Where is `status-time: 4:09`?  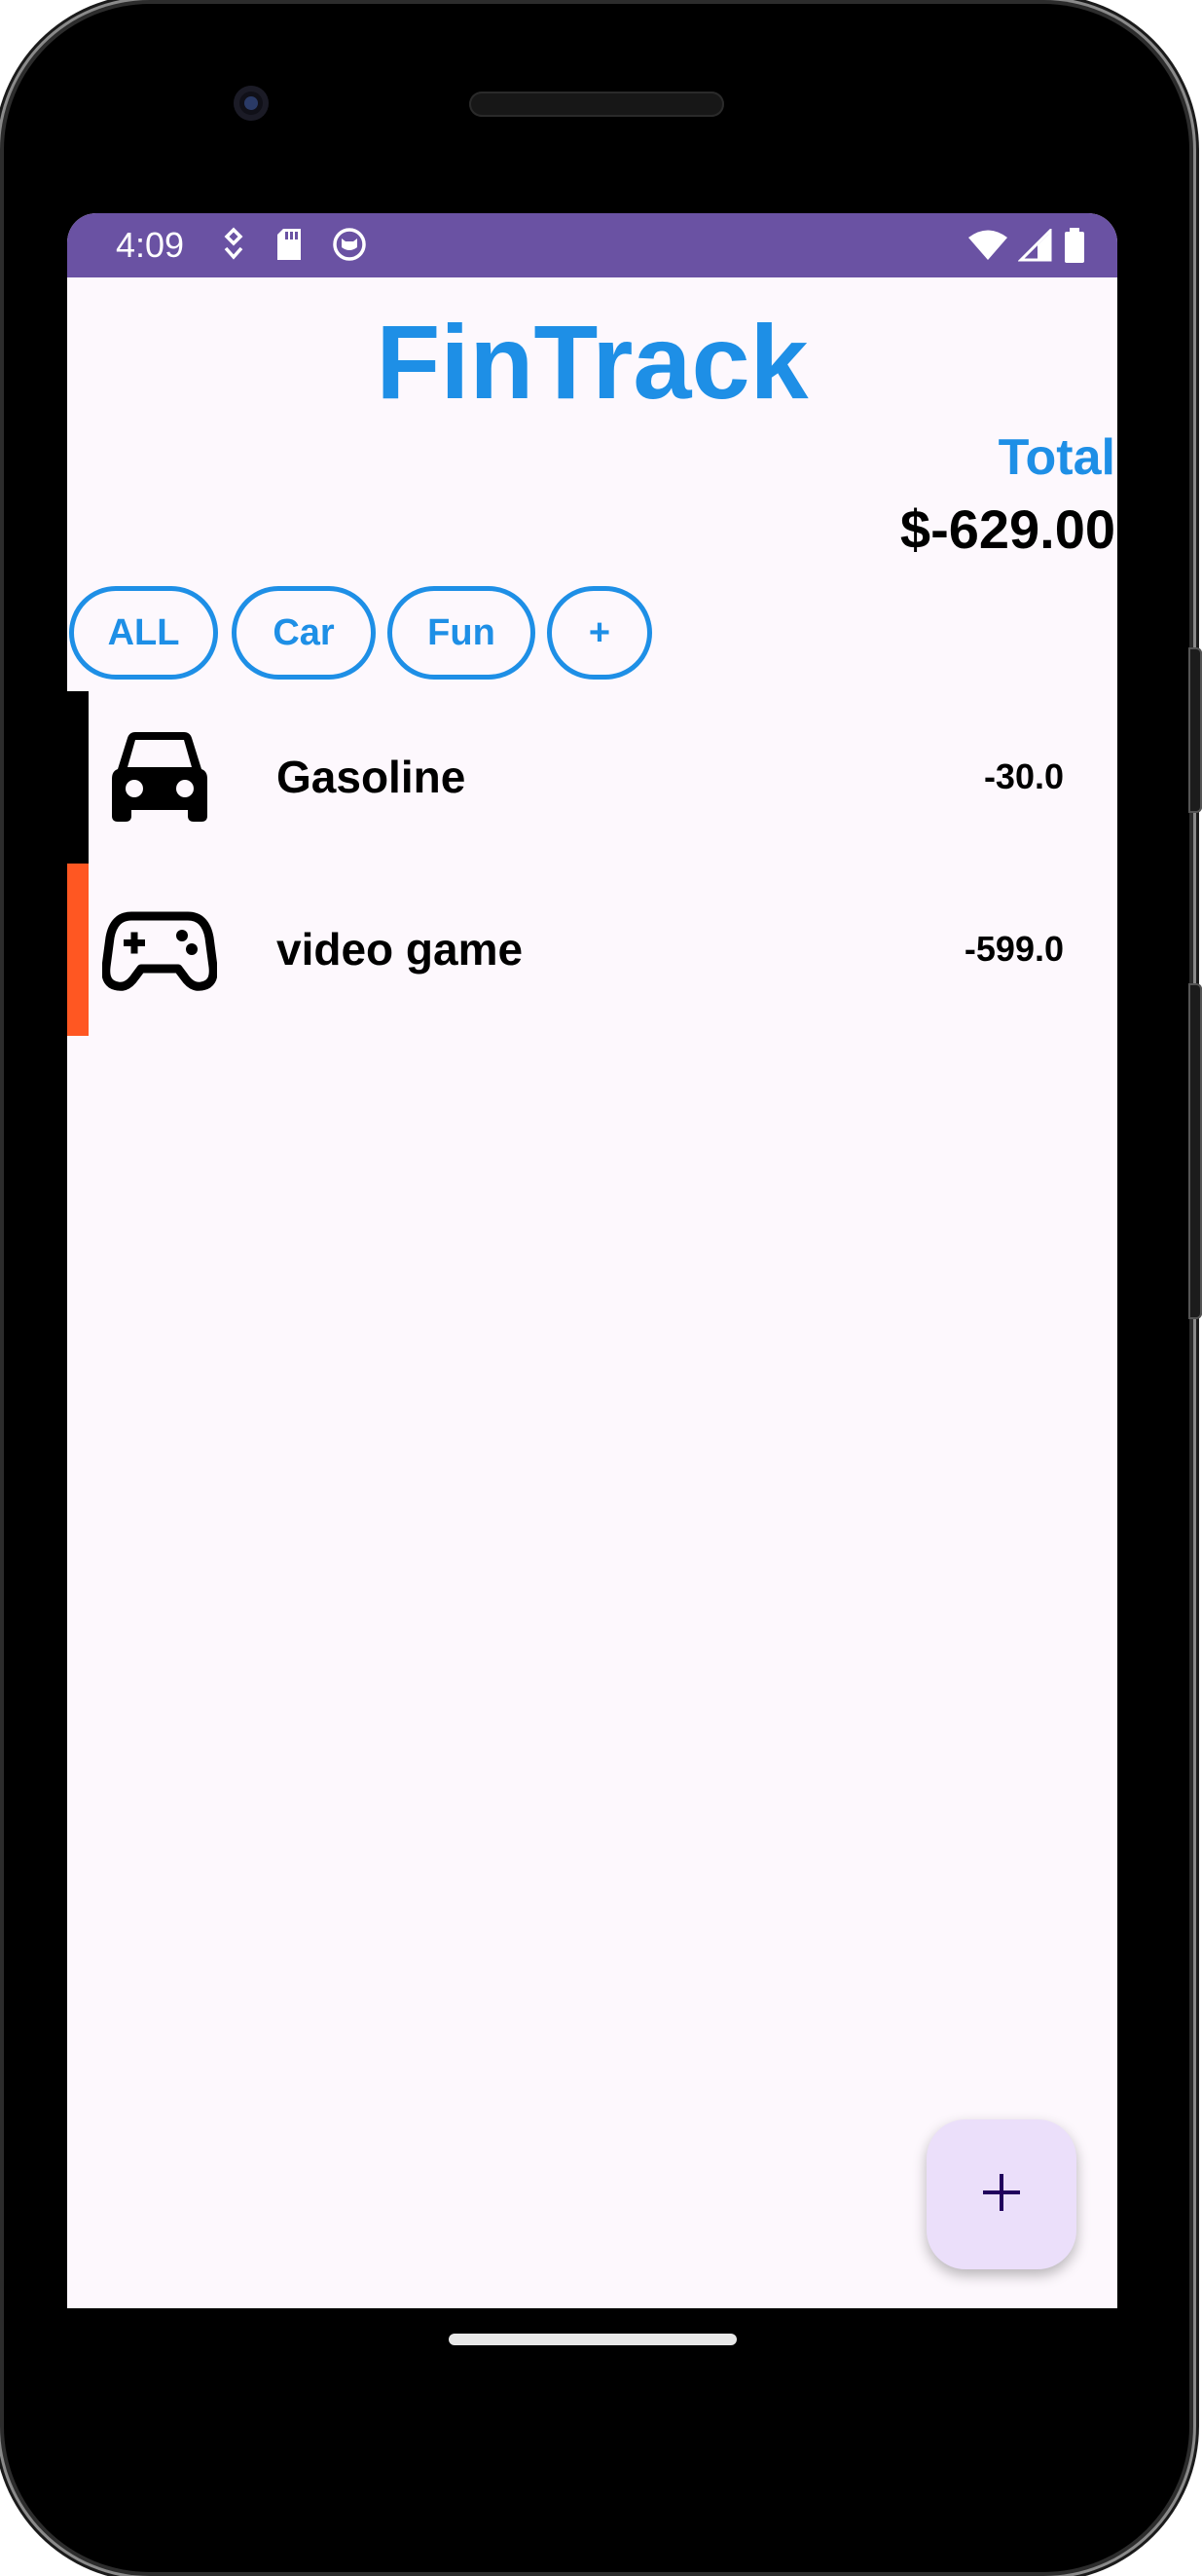
status-time: 4:09 is located at coordinates (150, 245).